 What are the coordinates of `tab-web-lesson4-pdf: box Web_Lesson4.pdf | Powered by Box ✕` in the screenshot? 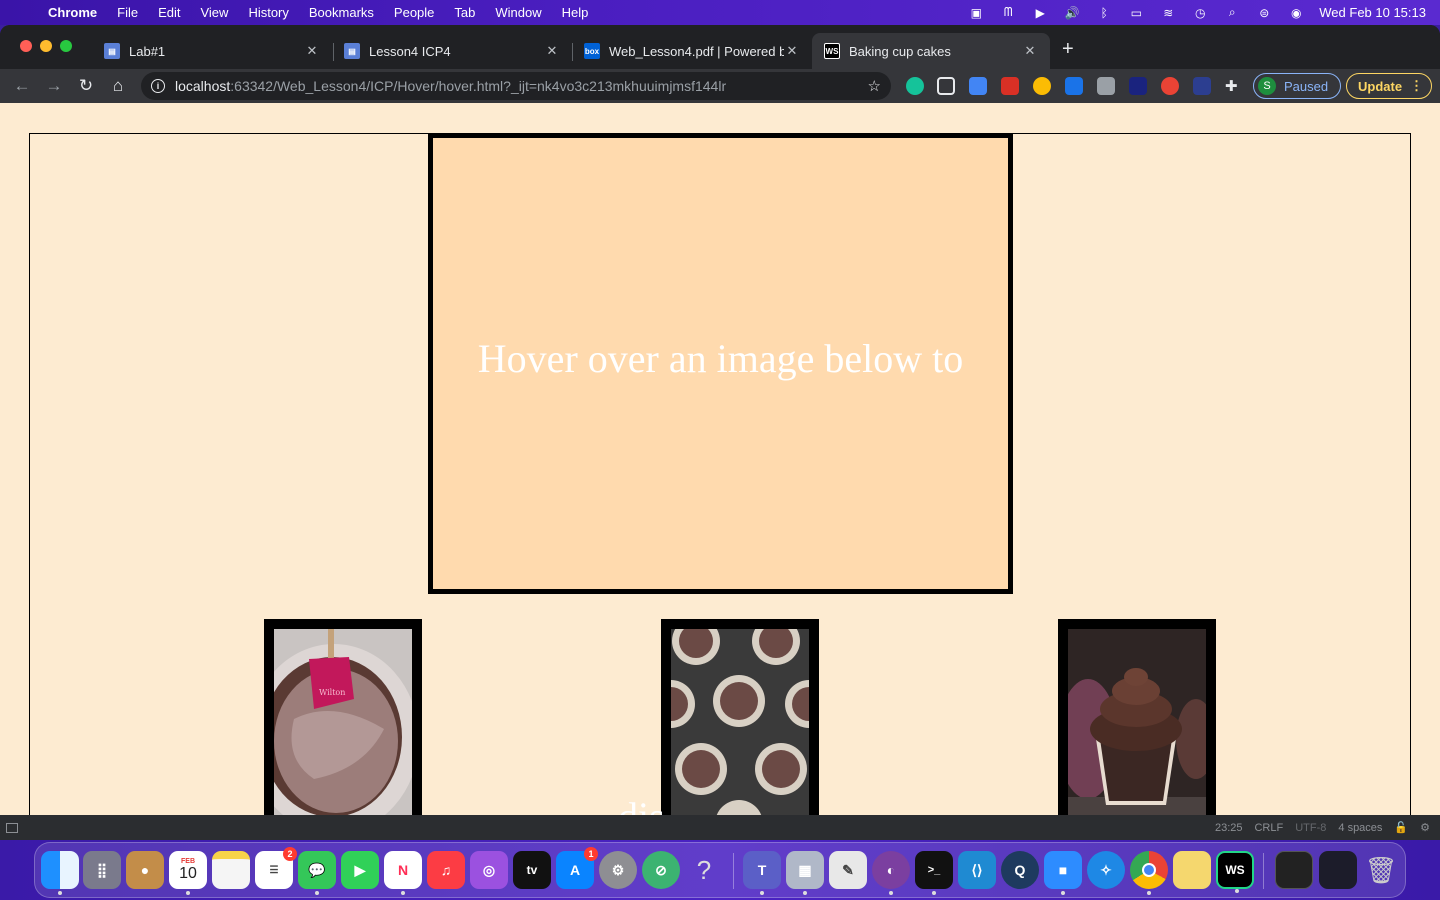 It's located at (692, 51).